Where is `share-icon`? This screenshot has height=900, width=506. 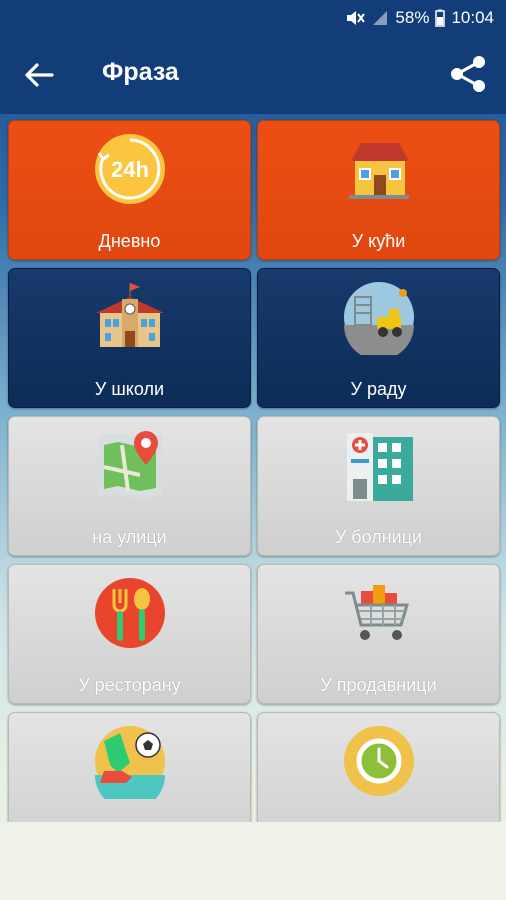
share-icon is located at coordinates (468, 74).